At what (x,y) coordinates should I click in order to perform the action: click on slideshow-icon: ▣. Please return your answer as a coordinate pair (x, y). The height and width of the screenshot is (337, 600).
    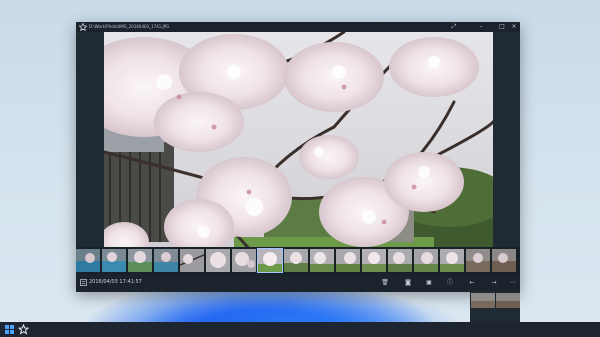
    Looking at the image, I should click on (429, 283).